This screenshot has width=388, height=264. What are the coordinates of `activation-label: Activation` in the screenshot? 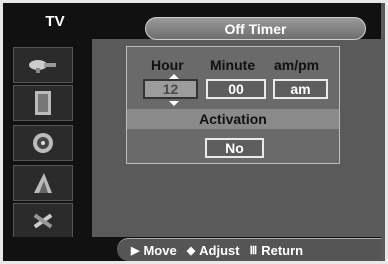 It's located at (233, 119).